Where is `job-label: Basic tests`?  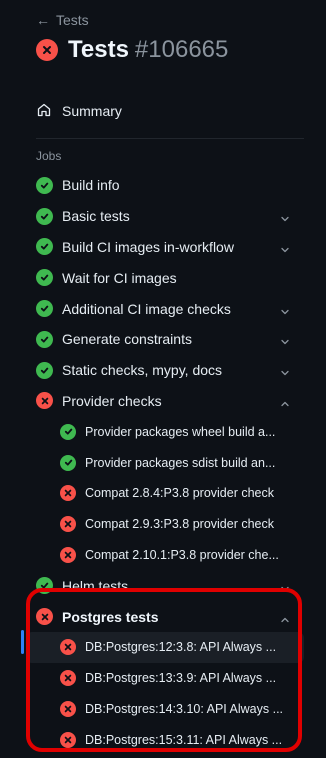 job-label: Basic tests is located at coordinates (96, 216).